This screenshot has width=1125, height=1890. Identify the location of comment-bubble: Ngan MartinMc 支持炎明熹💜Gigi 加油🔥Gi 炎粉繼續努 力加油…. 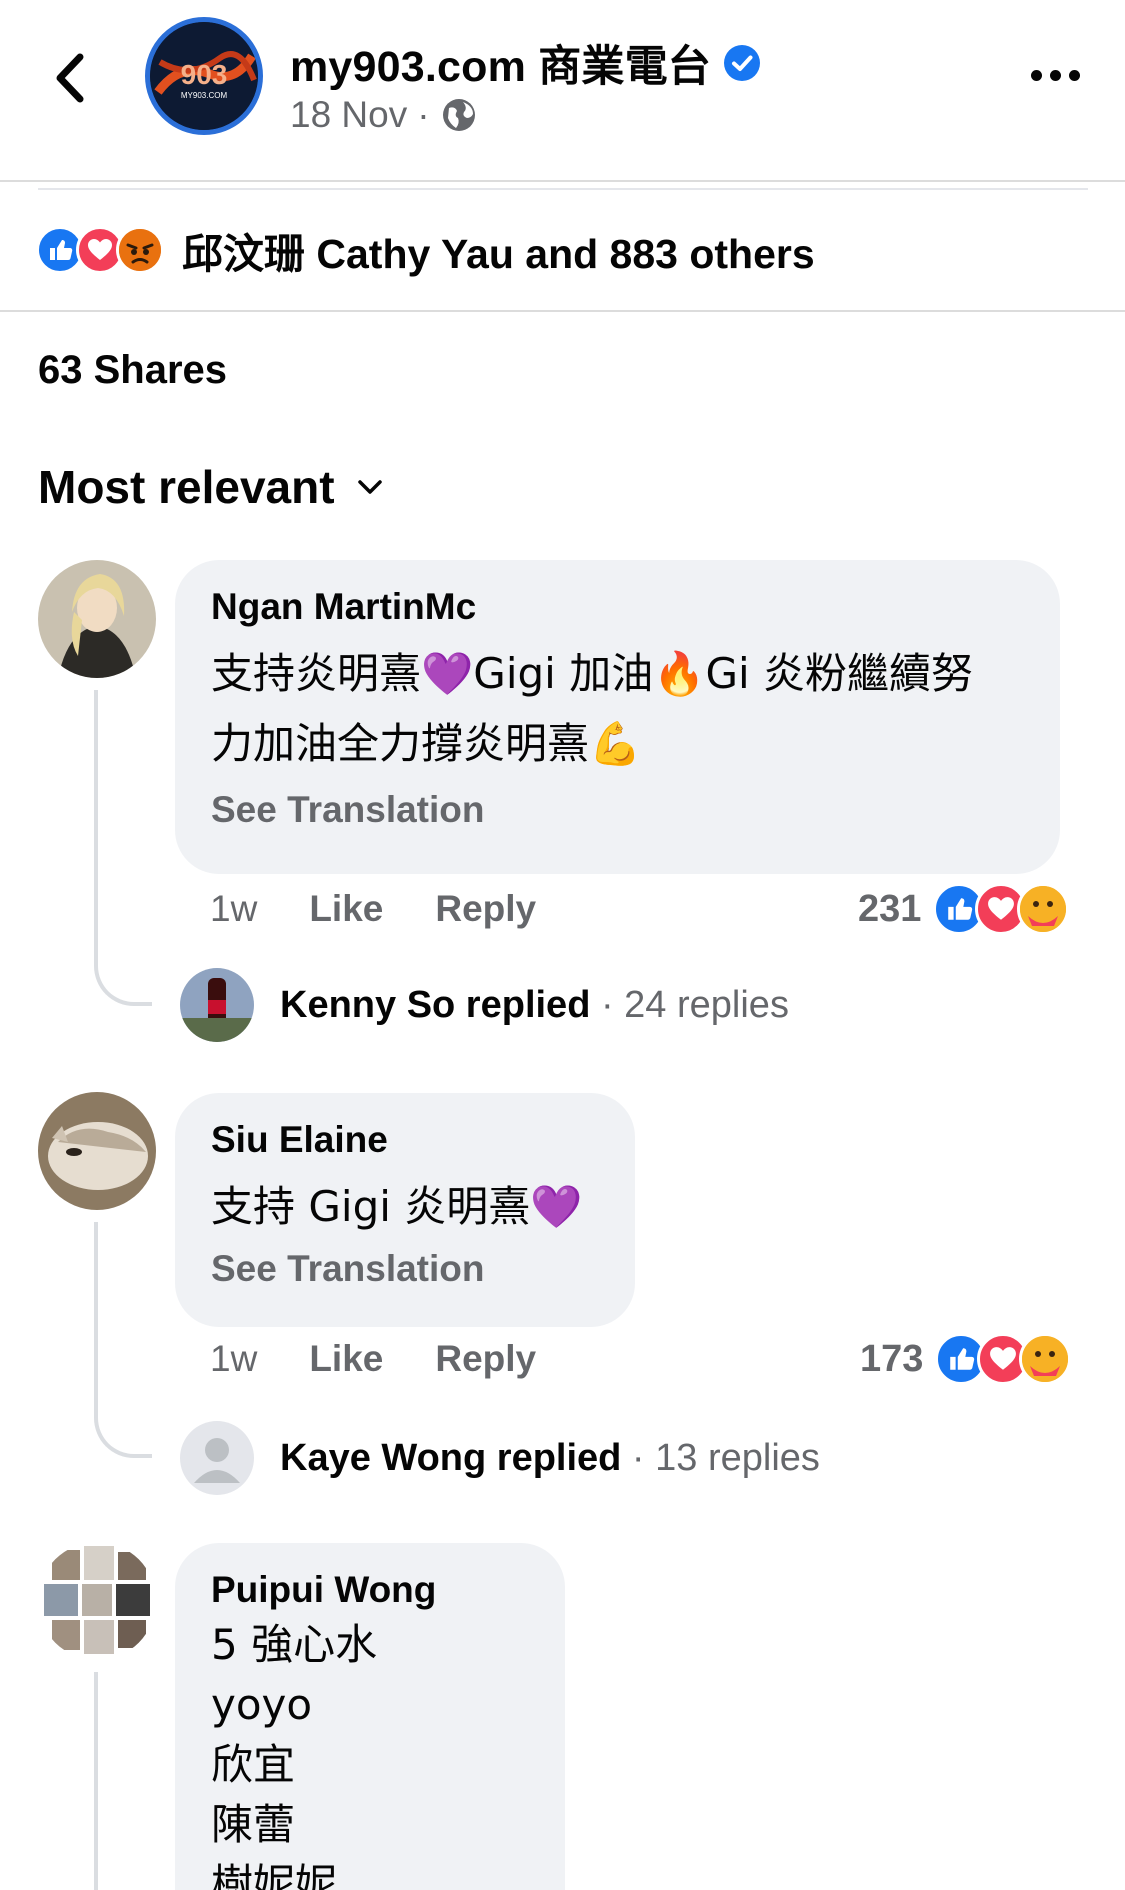
(617, 717).